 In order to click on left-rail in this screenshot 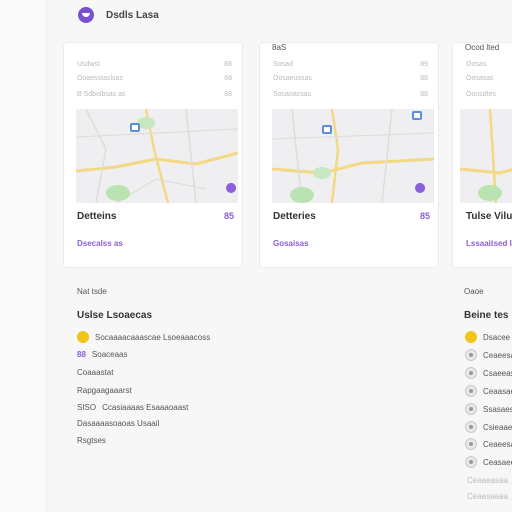, I will do `click(23, 256)`.